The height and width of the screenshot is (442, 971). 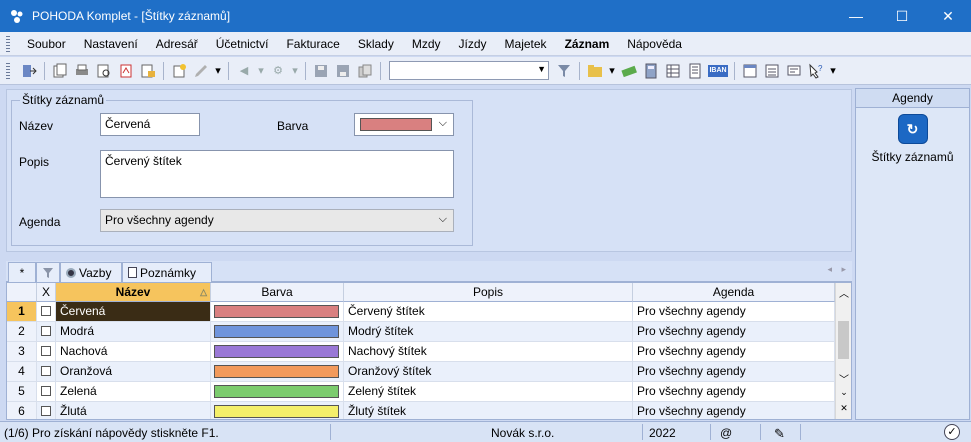 What do you see at coordinates (595, 71) in the screenshot?
I see `folder-icon` at bounding box center [595, 71].